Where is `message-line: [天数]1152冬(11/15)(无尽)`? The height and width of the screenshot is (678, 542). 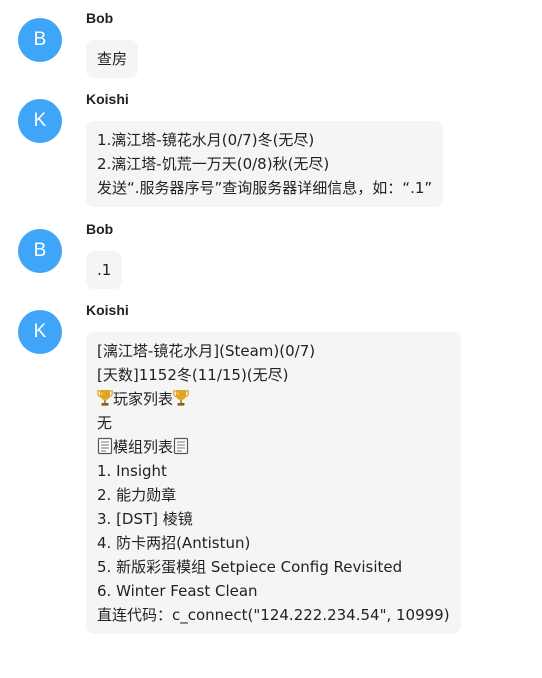
message-line: [天数]1152冬(11/15)(无尽) is located at coordinates (193, 375).